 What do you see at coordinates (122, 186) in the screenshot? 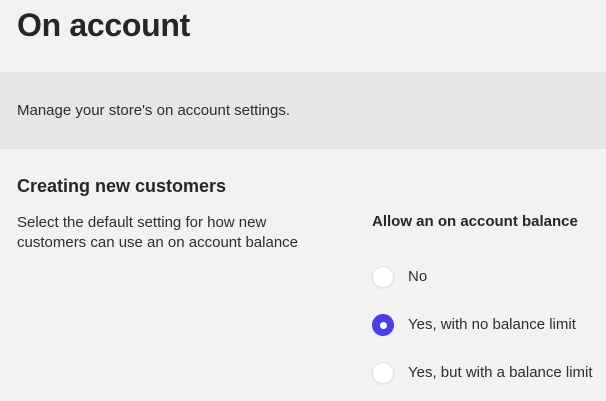
I see `section-heading: Creating new customers` at bounding box center [122, 186].